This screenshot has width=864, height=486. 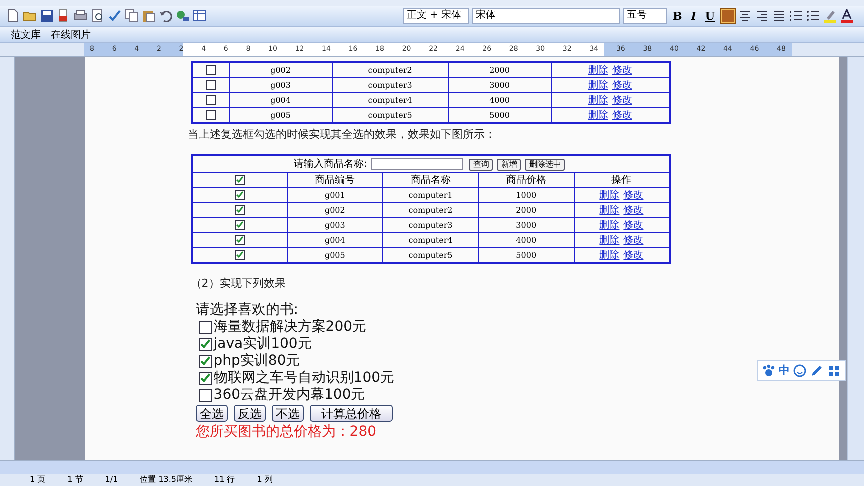 What do you see at coordinates (81, 16) in the screenshot?
I see `print-icon` at bounding box center [81, 16].